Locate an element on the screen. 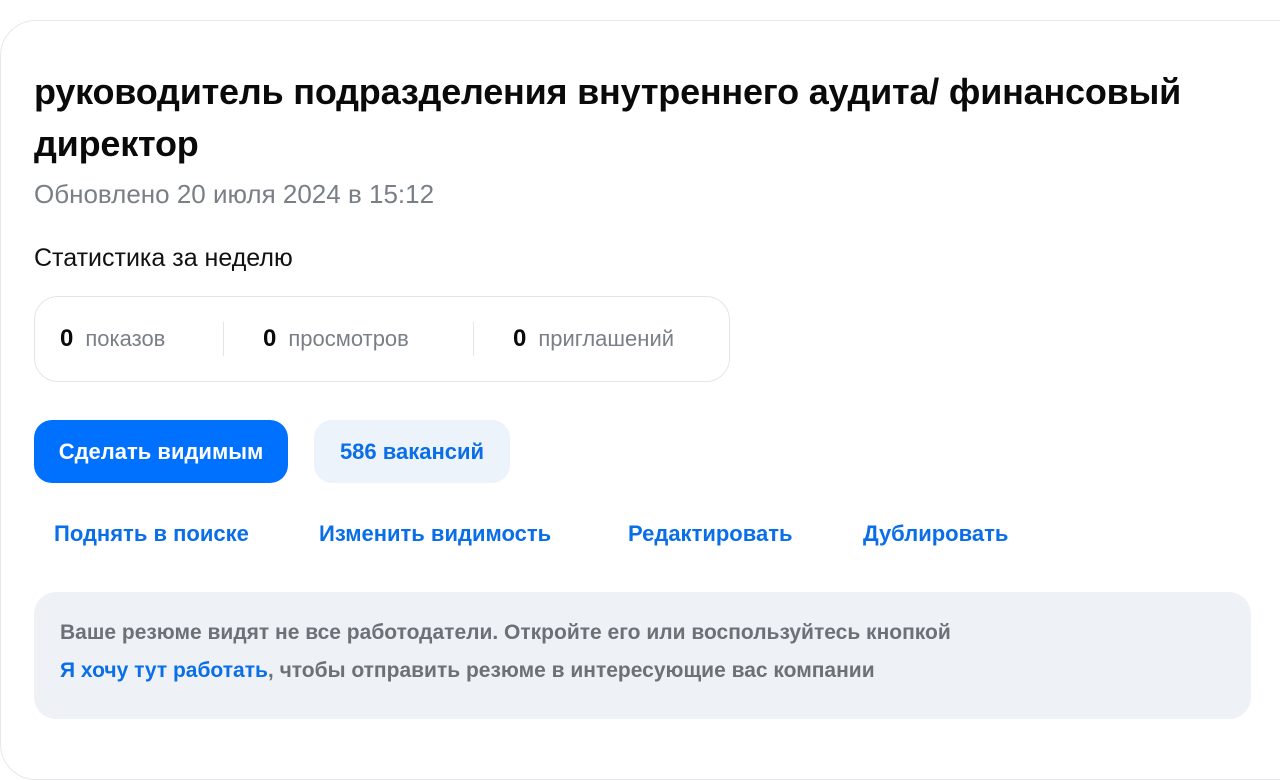 This screenshot has width=1280, height=780. stat-invitations: 0 приглашений is located at coordinates (593, 339).